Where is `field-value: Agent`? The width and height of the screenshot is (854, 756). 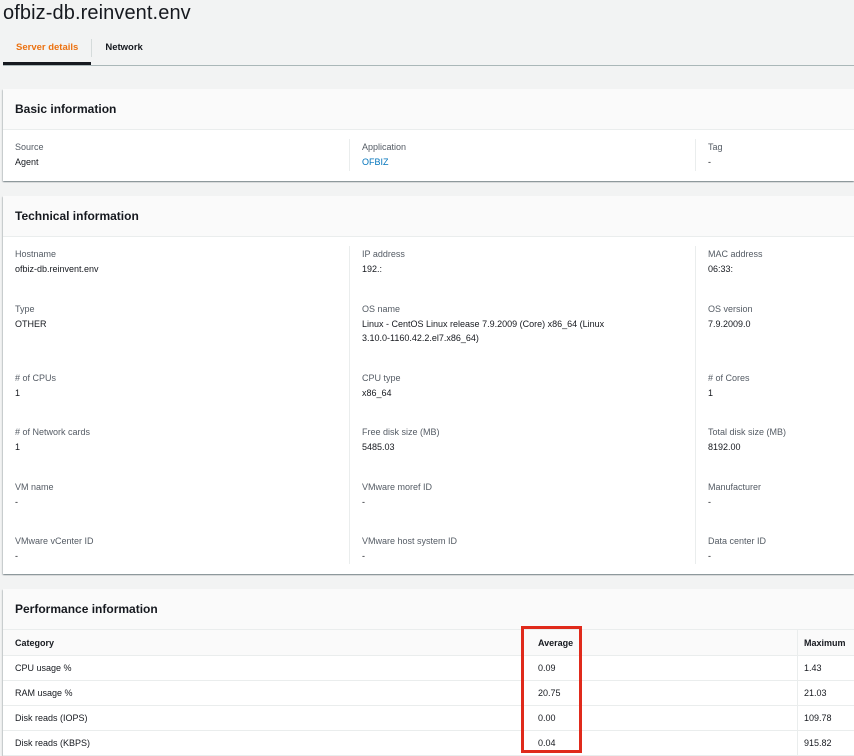
field-value: Agent is located at coordinates (27, 162).